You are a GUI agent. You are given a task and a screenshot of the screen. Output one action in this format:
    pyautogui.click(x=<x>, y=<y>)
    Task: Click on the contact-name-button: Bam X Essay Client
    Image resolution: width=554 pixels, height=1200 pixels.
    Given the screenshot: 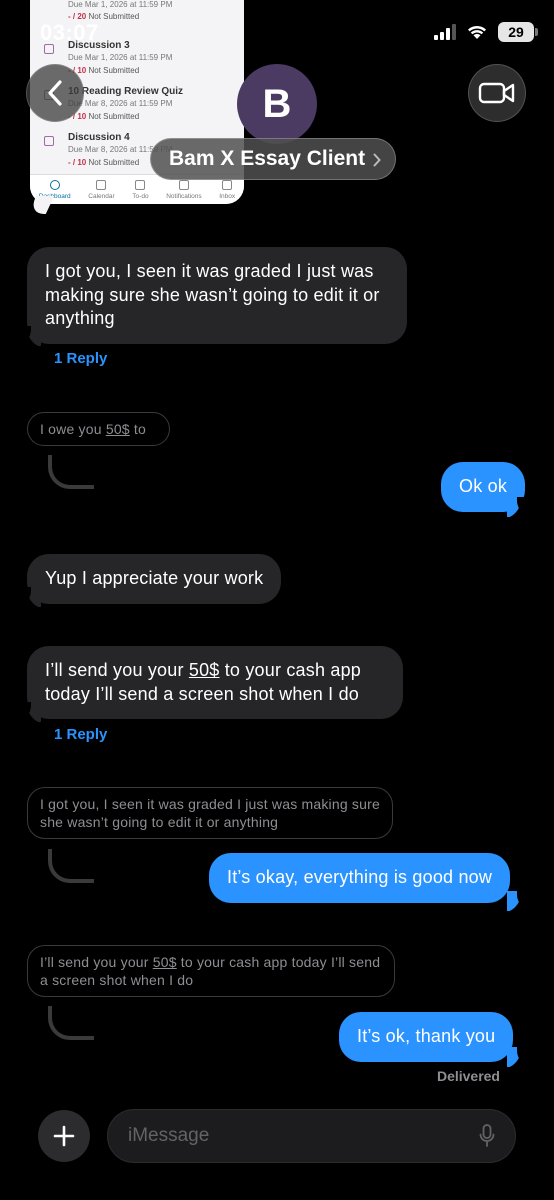 What is the action you would take?
    pyautogui.click(x=273, y=159)
    